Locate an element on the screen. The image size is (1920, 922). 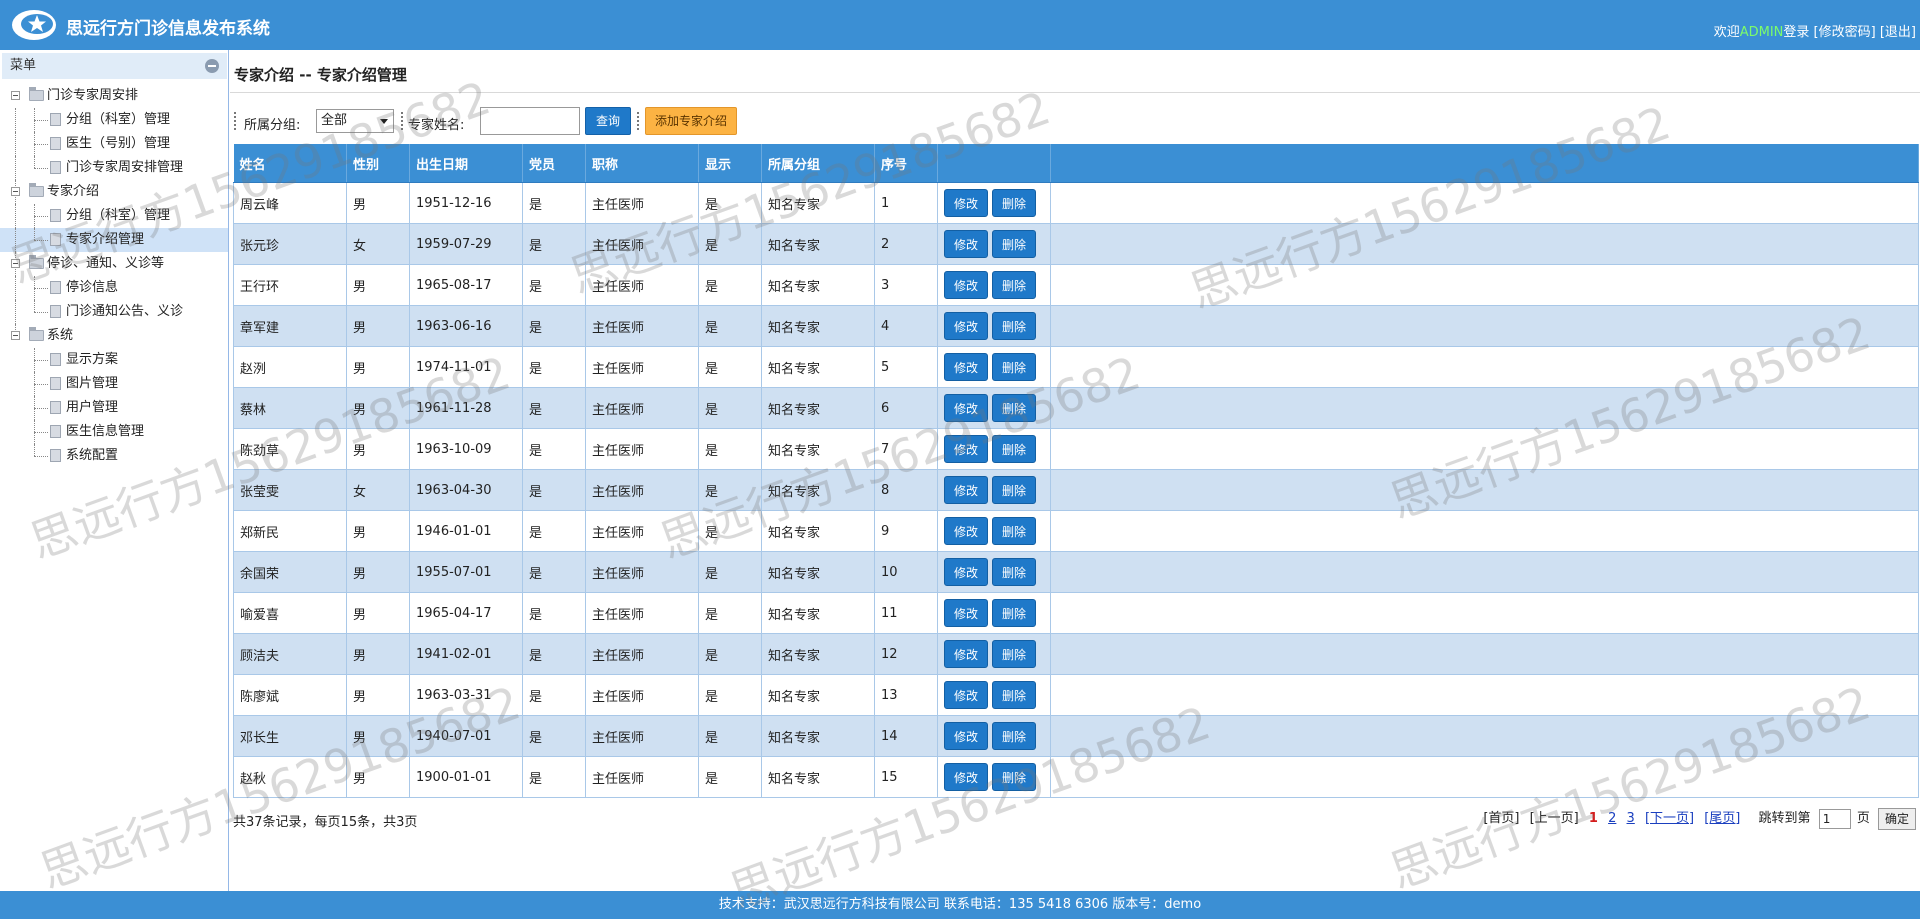
tree-group-expert-intro: 专家介绍 is located at coordinates (114, 192).